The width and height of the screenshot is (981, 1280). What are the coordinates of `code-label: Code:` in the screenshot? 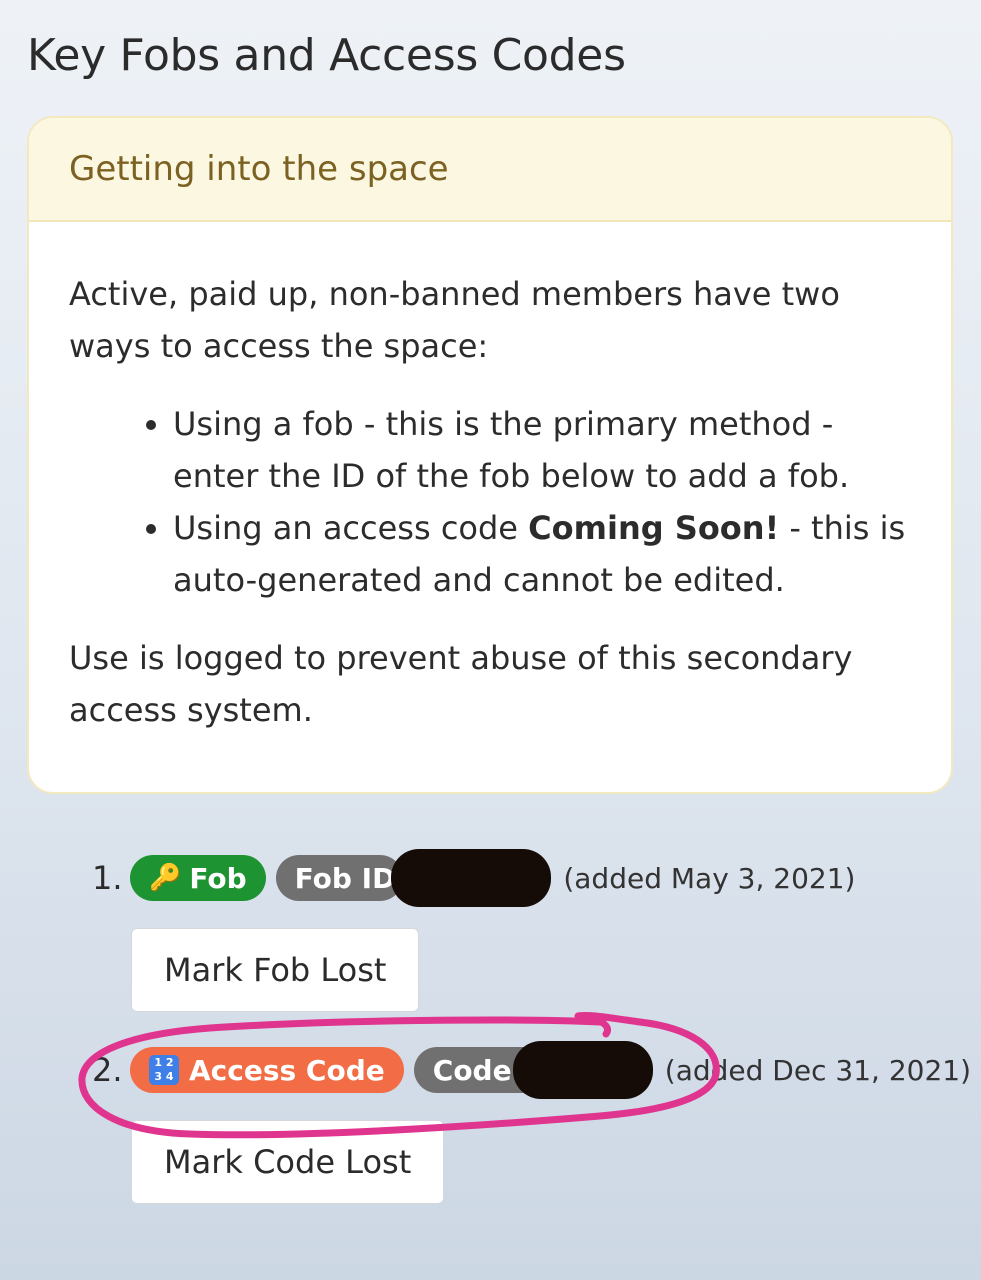 It's located at (477, 1070).